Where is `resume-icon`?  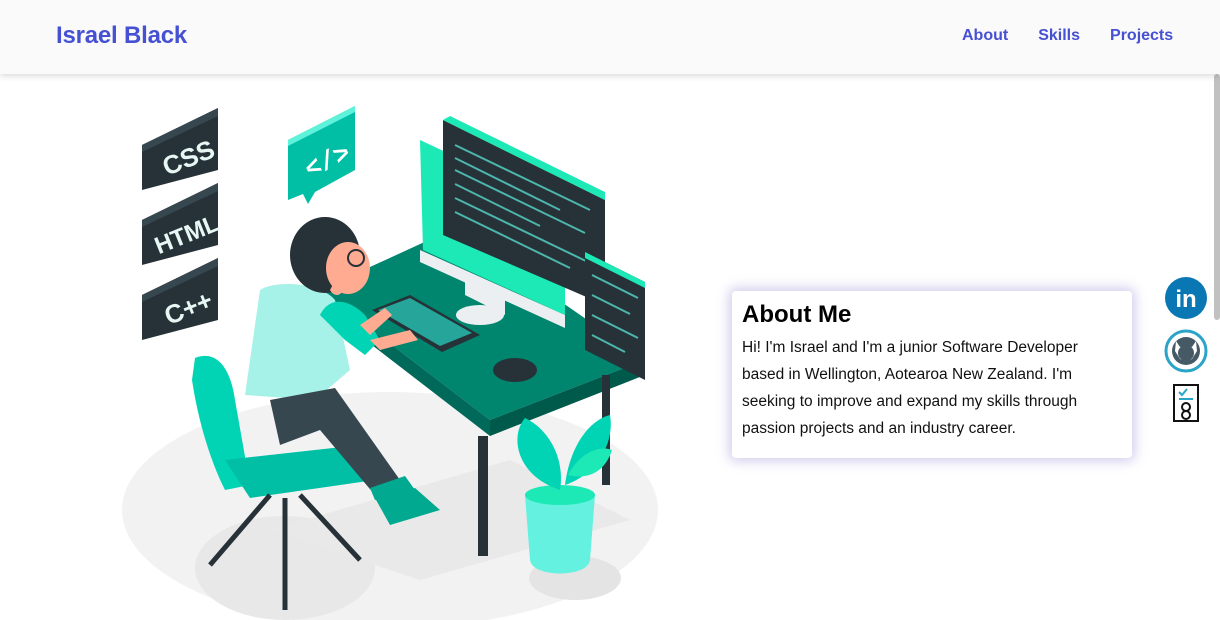
resume-icon is located at coordinates (1186, 405).